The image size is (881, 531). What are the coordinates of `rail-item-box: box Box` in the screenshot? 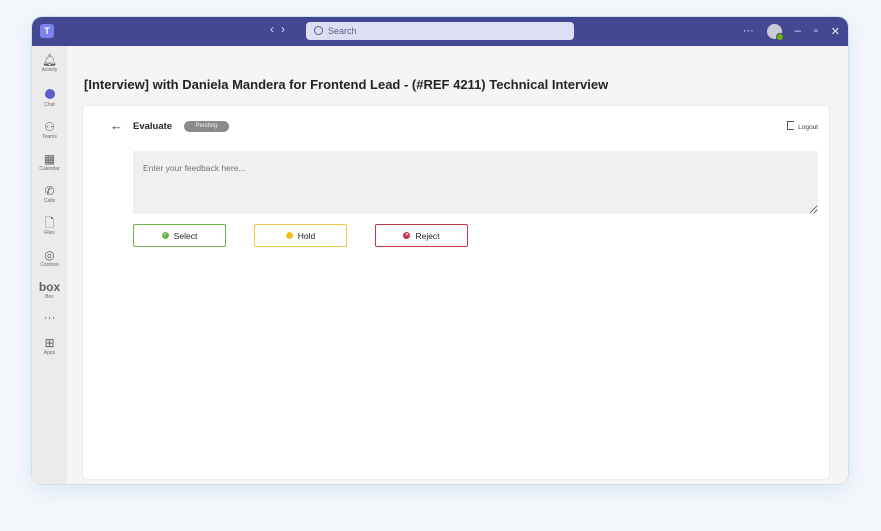 It's located at (49, 290).